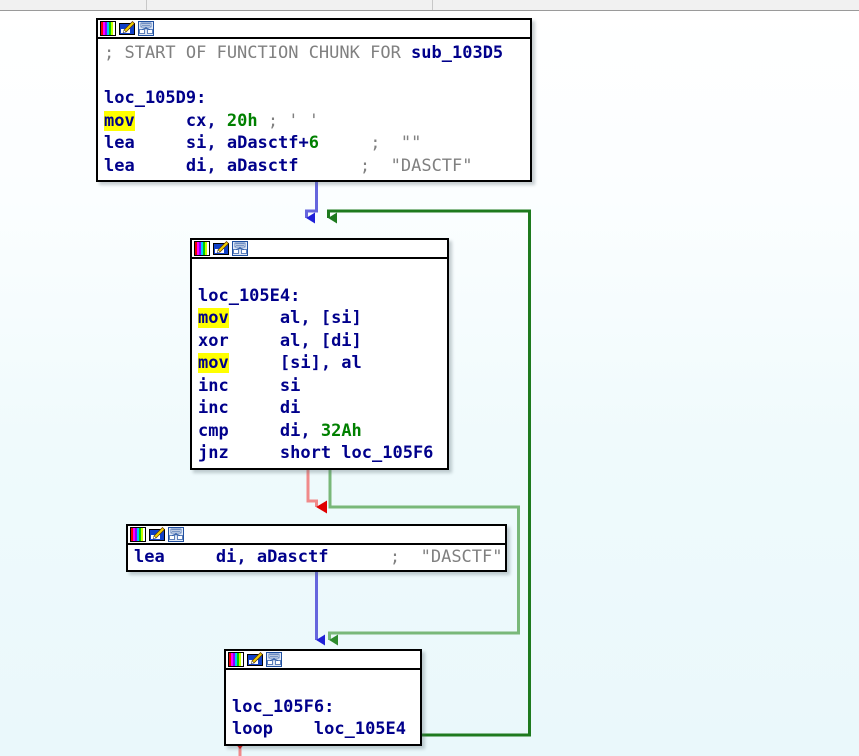 This screenshot has height=756, width=859. Describe the element at coordinates (155, 98) in the screenshot. I see `label-loc-105d9: loc_105D9:` at that location.